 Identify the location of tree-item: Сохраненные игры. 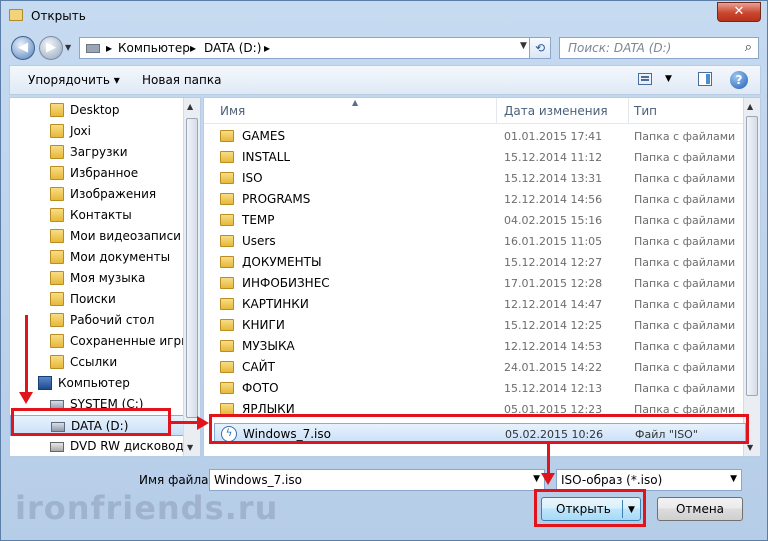
(100, 341).